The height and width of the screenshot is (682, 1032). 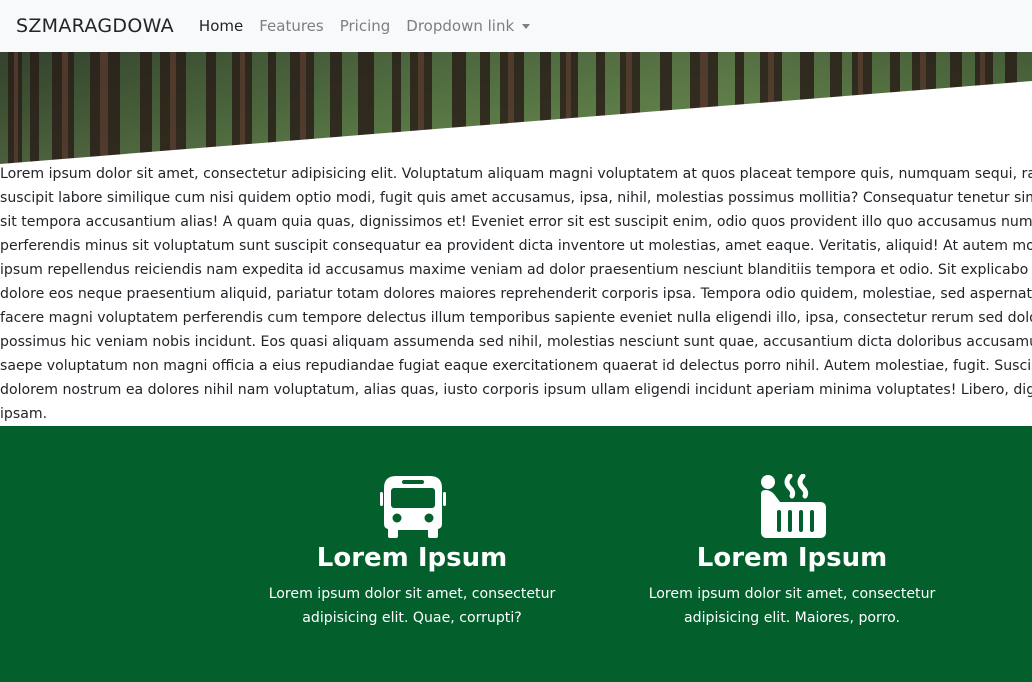 I want to click on nav-link-features: Features, so click(x=291, y=26).